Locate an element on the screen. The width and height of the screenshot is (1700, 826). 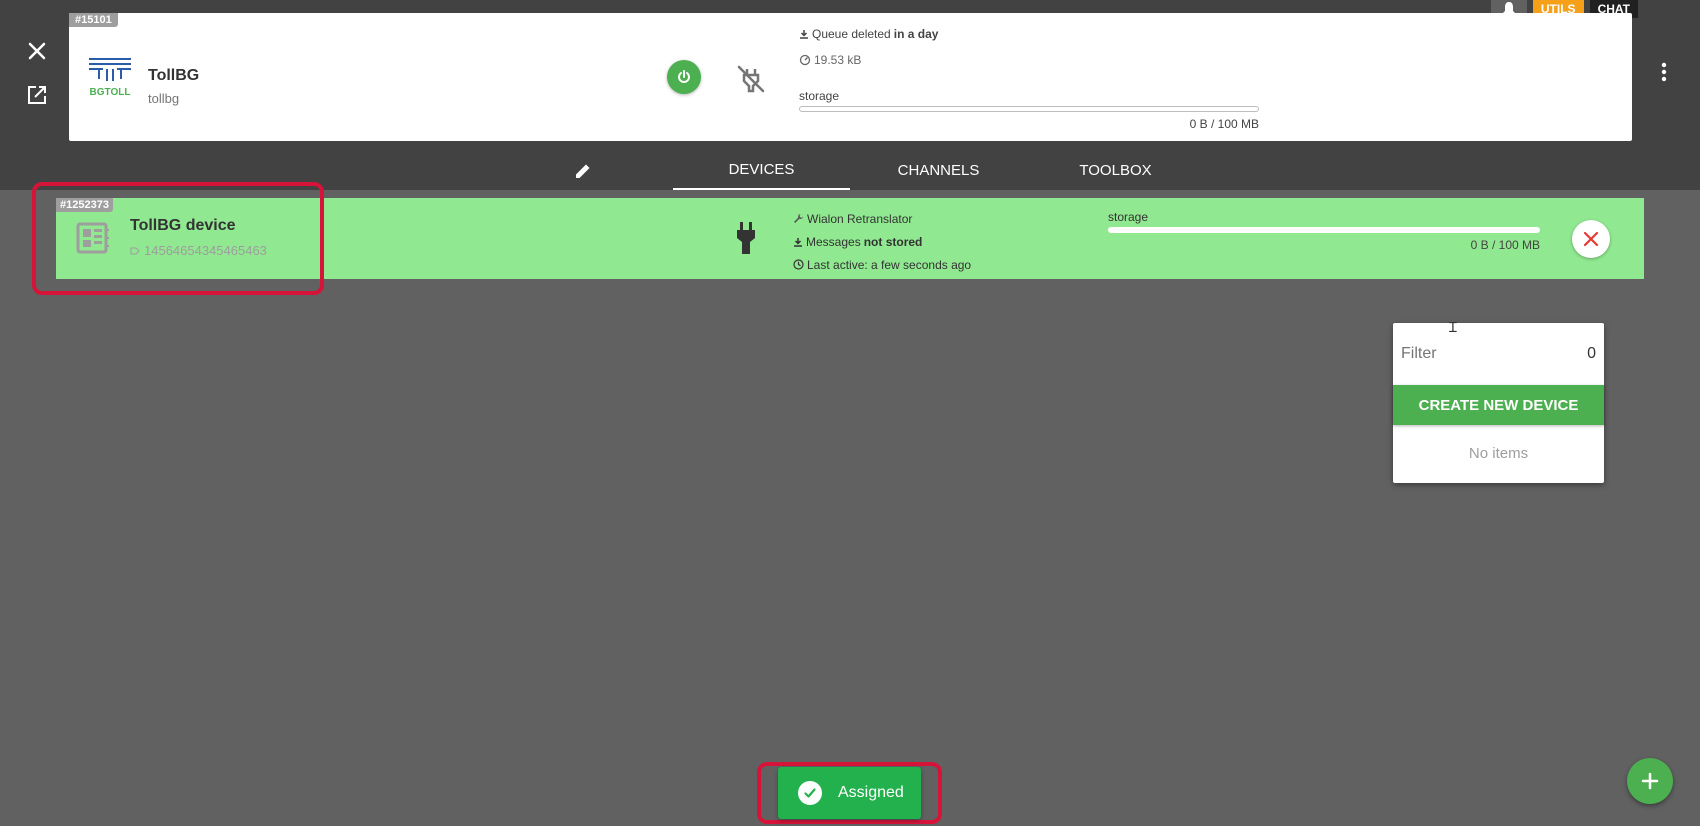
device-storage-label: storage is located at coordinates (1128, 217).